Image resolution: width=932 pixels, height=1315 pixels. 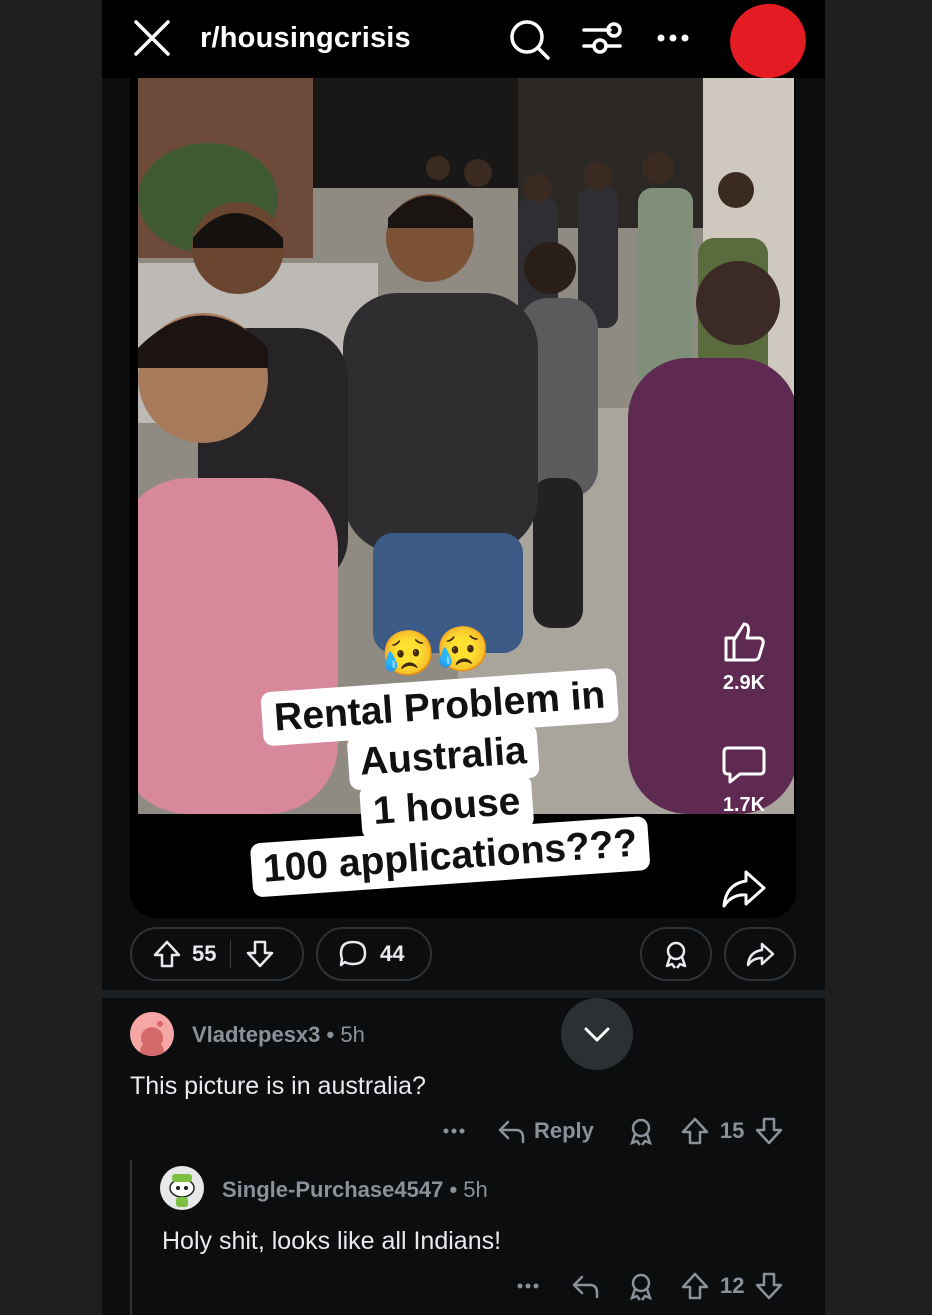 I want to click on award-button, so click(x=676, y=954).